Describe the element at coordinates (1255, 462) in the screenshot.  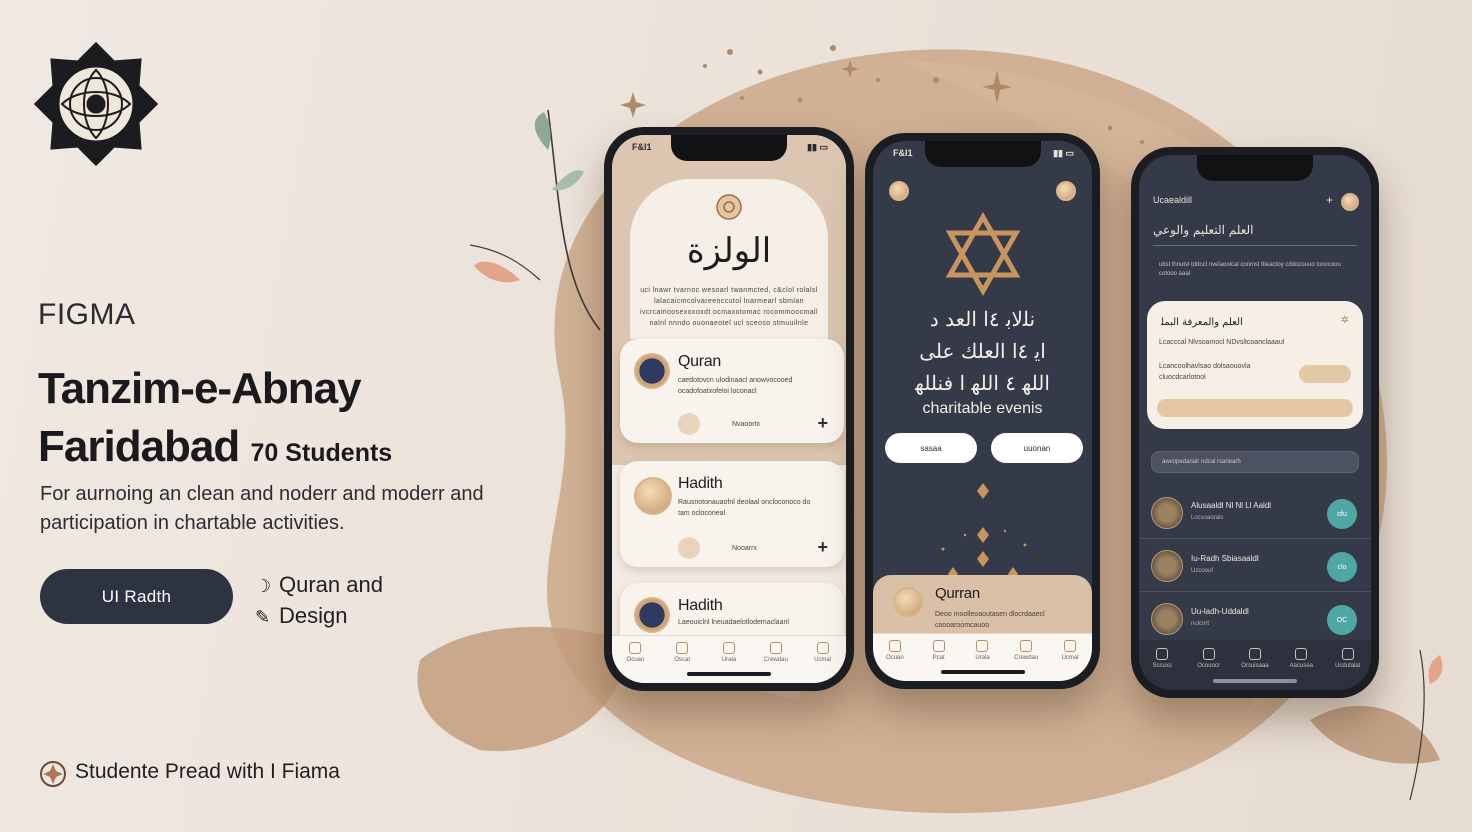
I see `search-input: awvopedarialr ndcal rsarlearh` at that location.